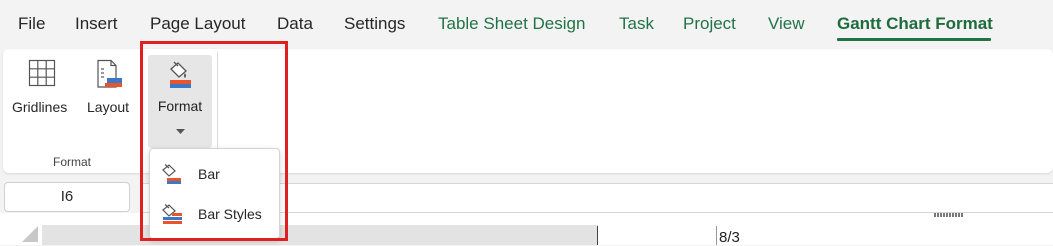 The width and height of the screenshot is (1053, 246). What do you see at coordinates (180, 131) in the screenshot?
I see `chevron-down-icon` at bounding box center [180, 131].